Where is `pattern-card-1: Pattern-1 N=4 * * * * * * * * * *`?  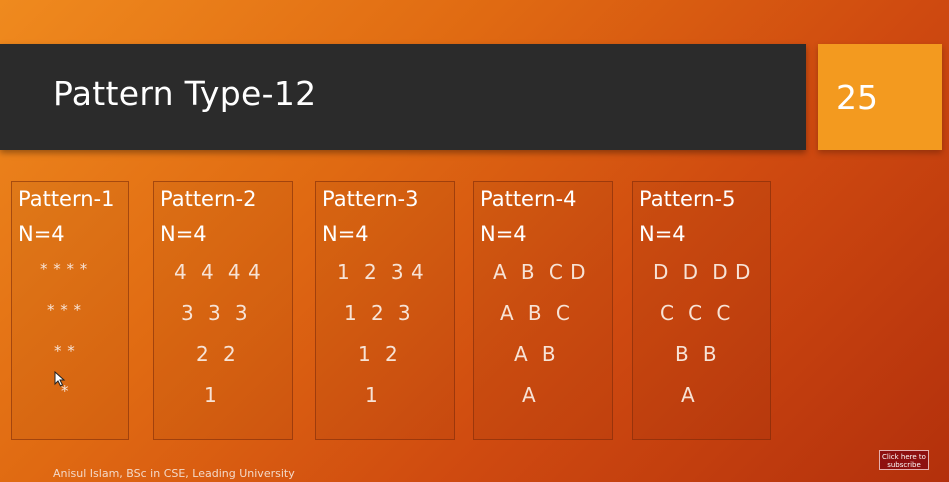 pattern-card-1: Pattern-1 N=4 * * * * * * * * * * is located at coordinates (70, 310).